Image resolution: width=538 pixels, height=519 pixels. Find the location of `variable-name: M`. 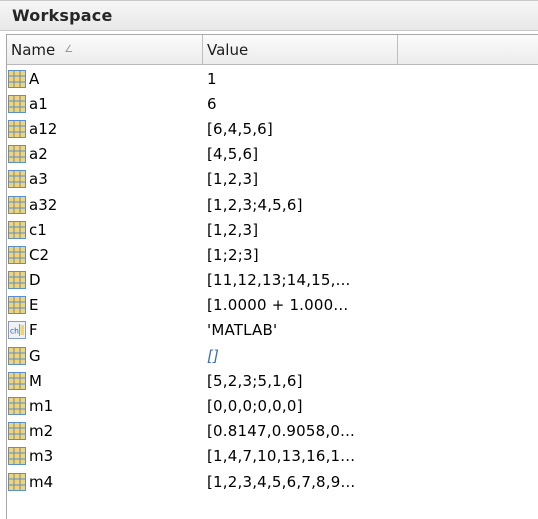

variable-name: M is located at coordinates (35, 380).